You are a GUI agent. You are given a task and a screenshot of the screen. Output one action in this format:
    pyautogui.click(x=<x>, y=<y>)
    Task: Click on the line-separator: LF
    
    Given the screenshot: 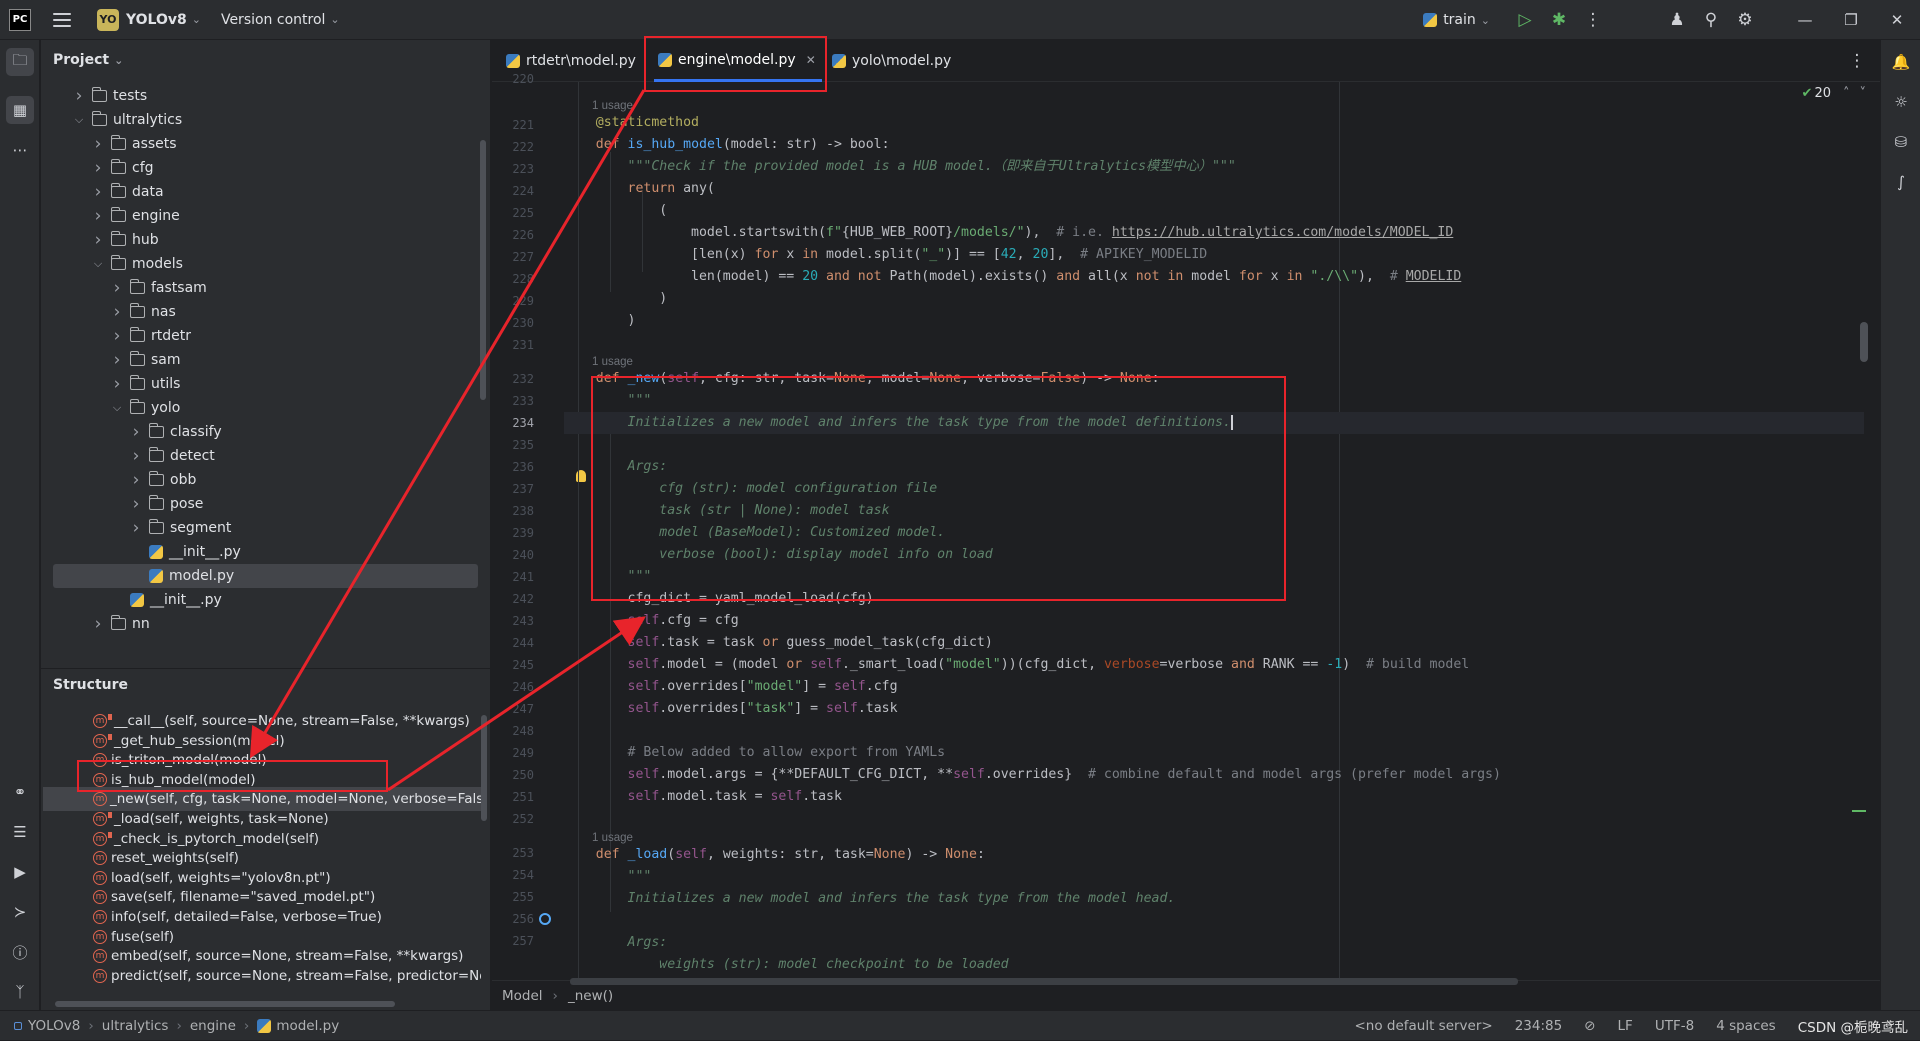 What is the action you would take?
    pyautogui.click(x=1625, y=1026)
    